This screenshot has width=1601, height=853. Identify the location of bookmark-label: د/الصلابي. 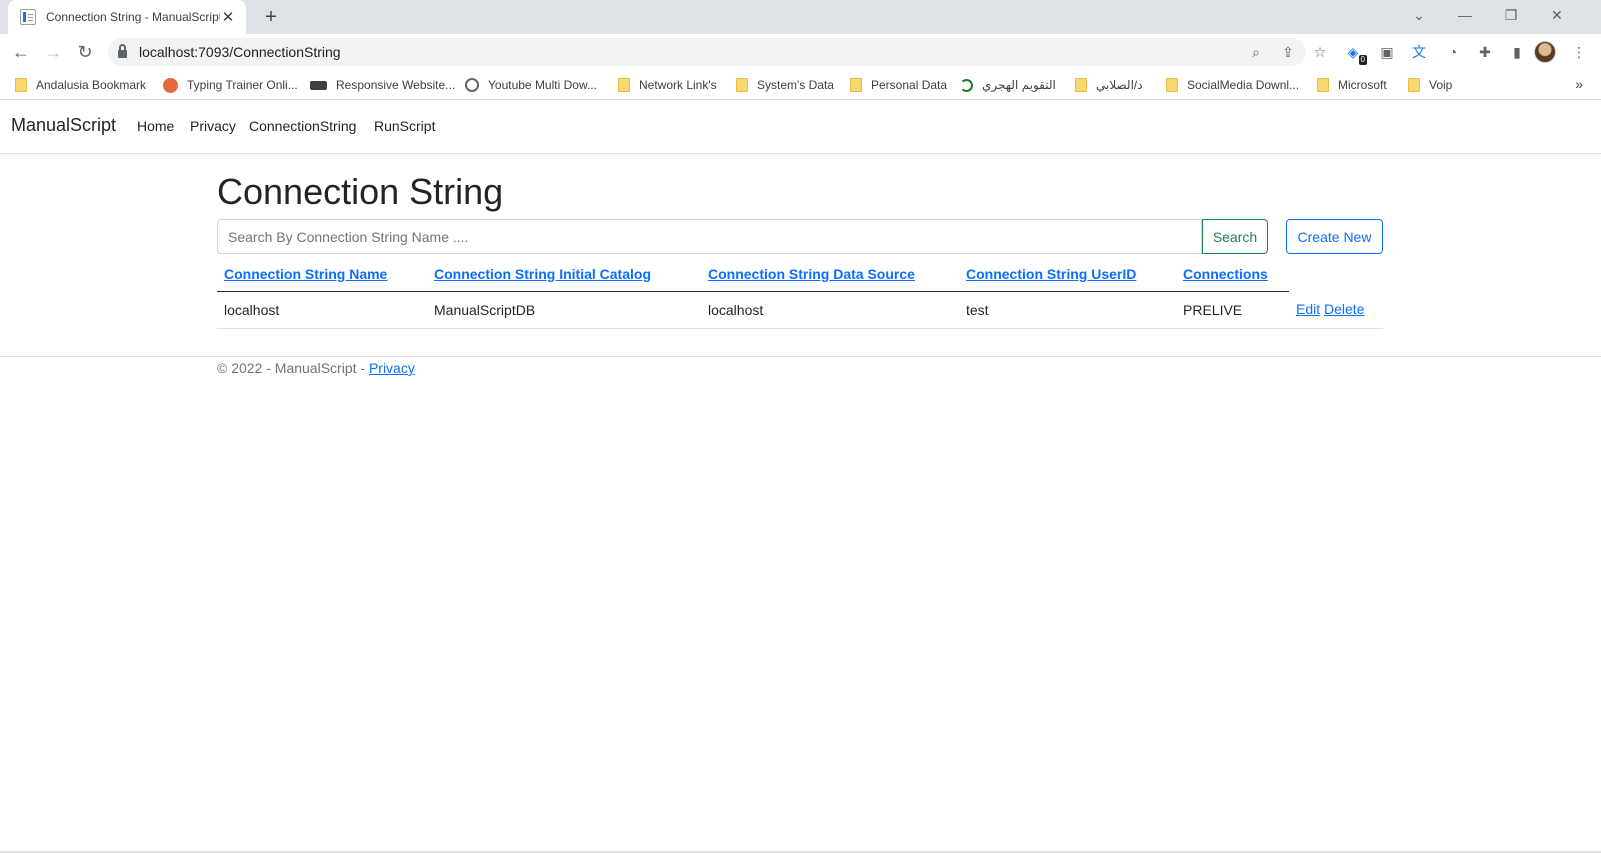
(1119, 85).